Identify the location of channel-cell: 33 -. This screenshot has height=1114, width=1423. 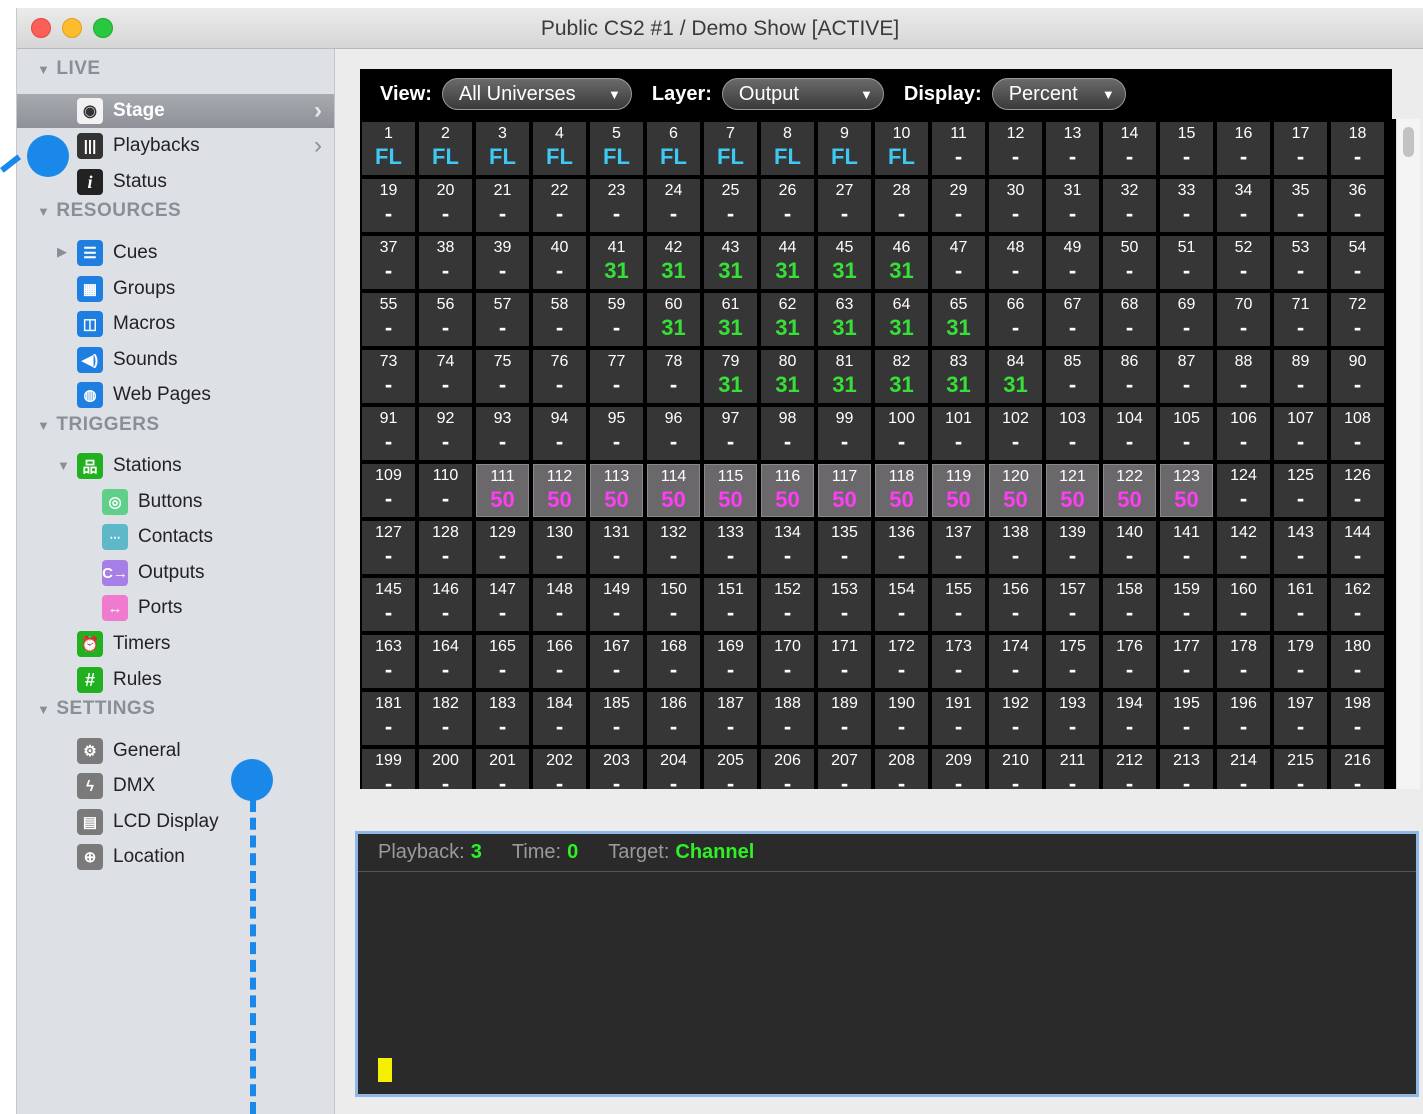
(1186, 205).